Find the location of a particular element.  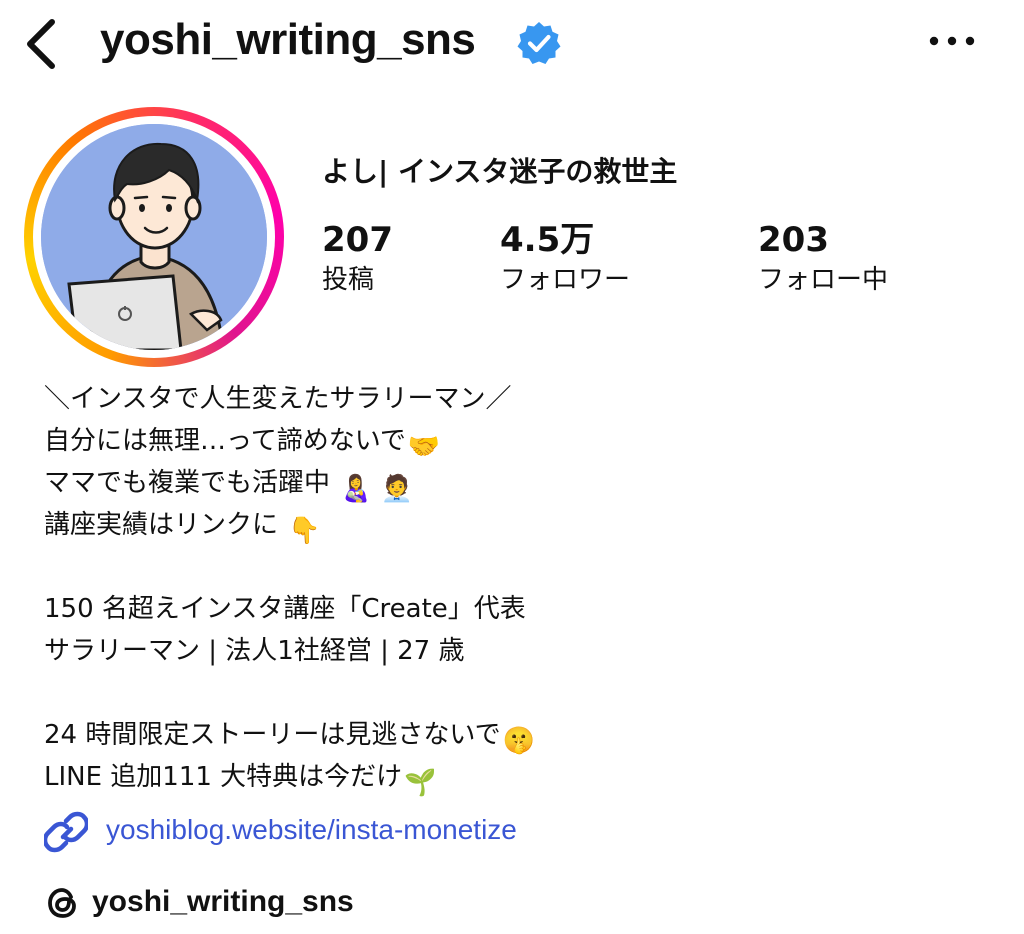

following-label: フォロー中 is located at coordinates (823, 280).